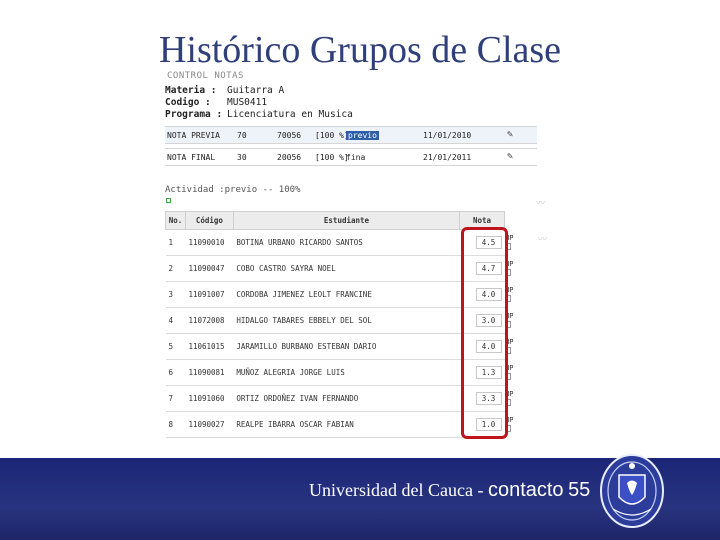 This screenshot has height=540, width=720. What do you see at coordinates (362, 135) in the screenshot?
I see `nota-tag: previo` at bounding box center [362, 135].